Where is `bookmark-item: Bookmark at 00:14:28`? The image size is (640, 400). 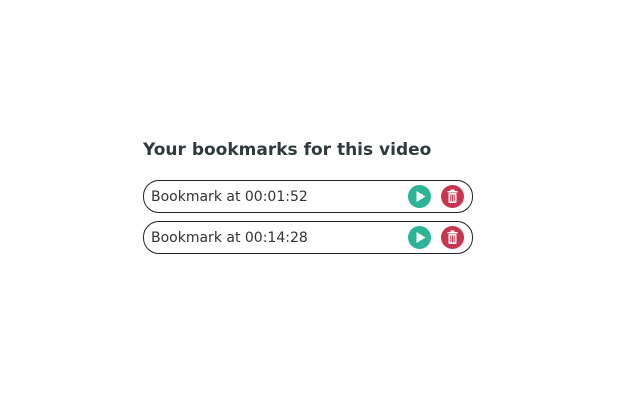 bookmark-item: Bookmark at 00:14:28 is located at coordinates (308, 237).